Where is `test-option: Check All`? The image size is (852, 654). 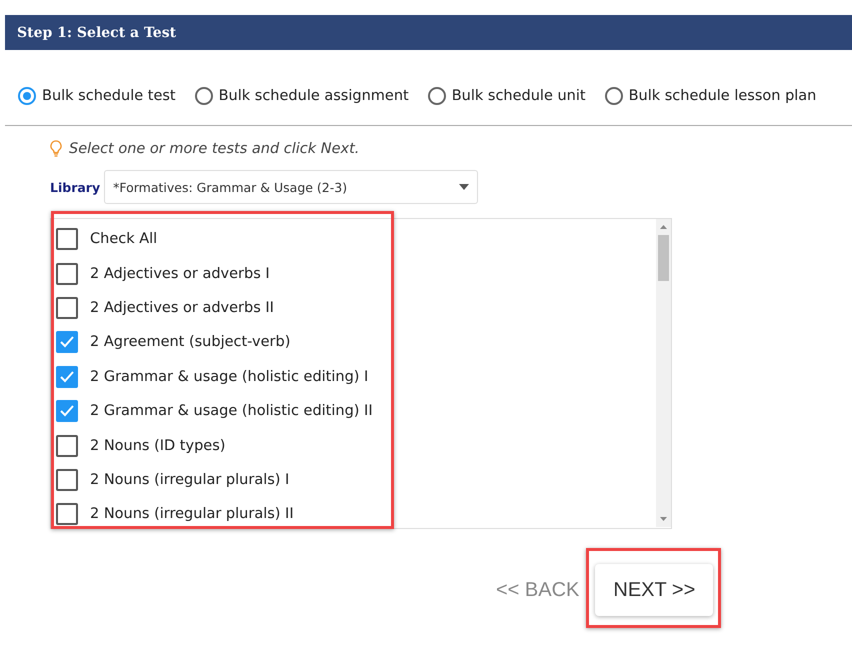 test-option: Check All is located at coordinates (214, 239).